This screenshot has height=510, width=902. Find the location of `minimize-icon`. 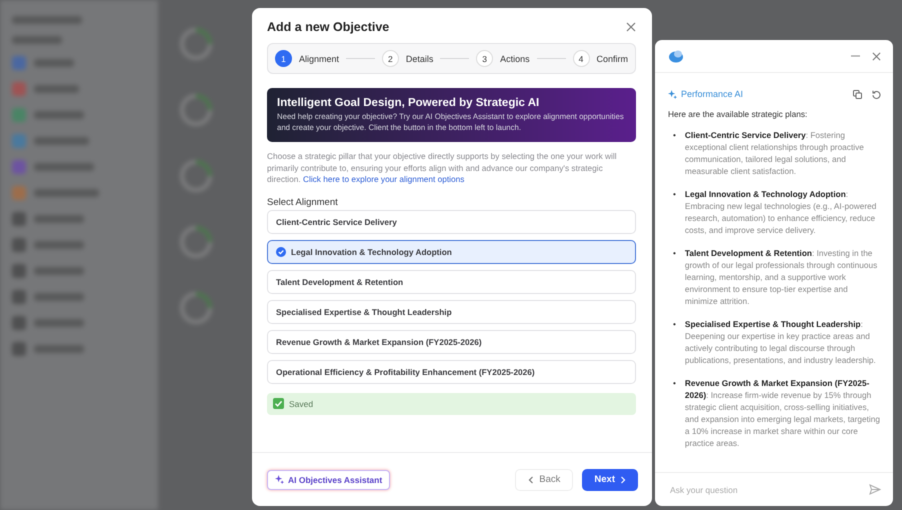

minimize-icon is located at coordinates (855, 56).